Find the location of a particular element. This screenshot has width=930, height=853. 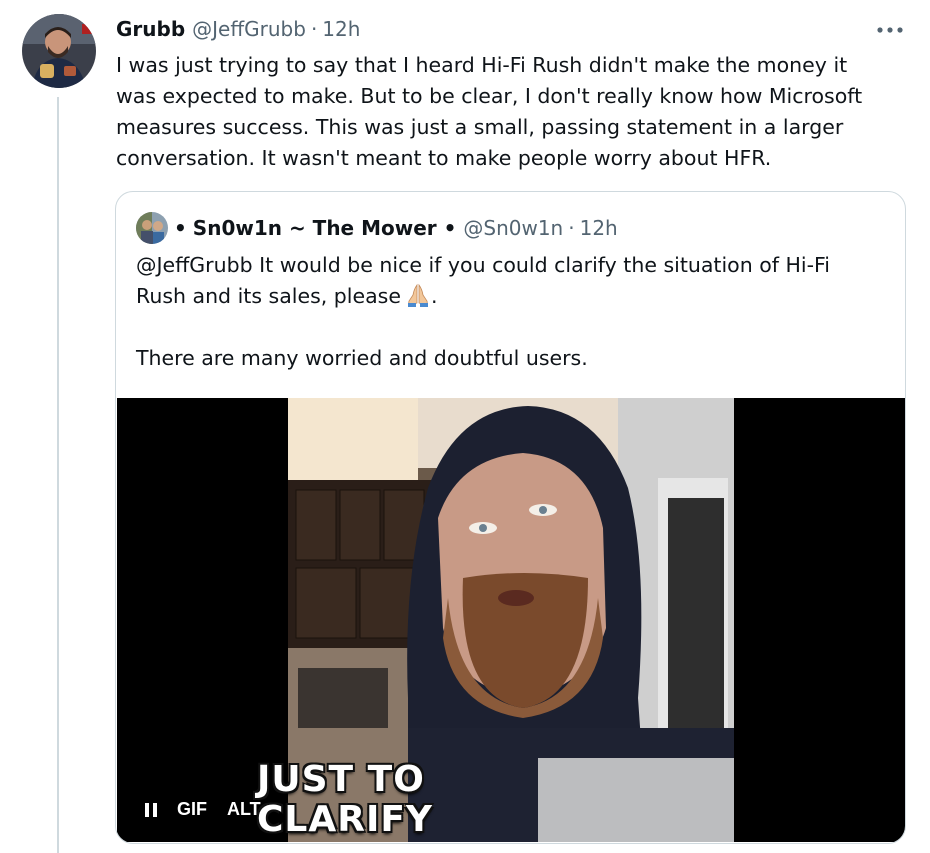

gif-badge: GIF is located at coordinates (192, 809).